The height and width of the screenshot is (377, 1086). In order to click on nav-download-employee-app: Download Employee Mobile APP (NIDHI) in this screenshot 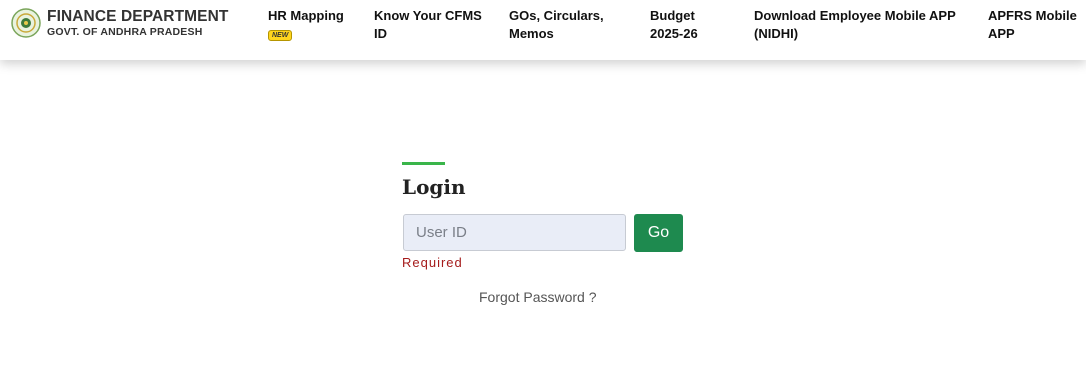, I will do `click(855, 25)`.